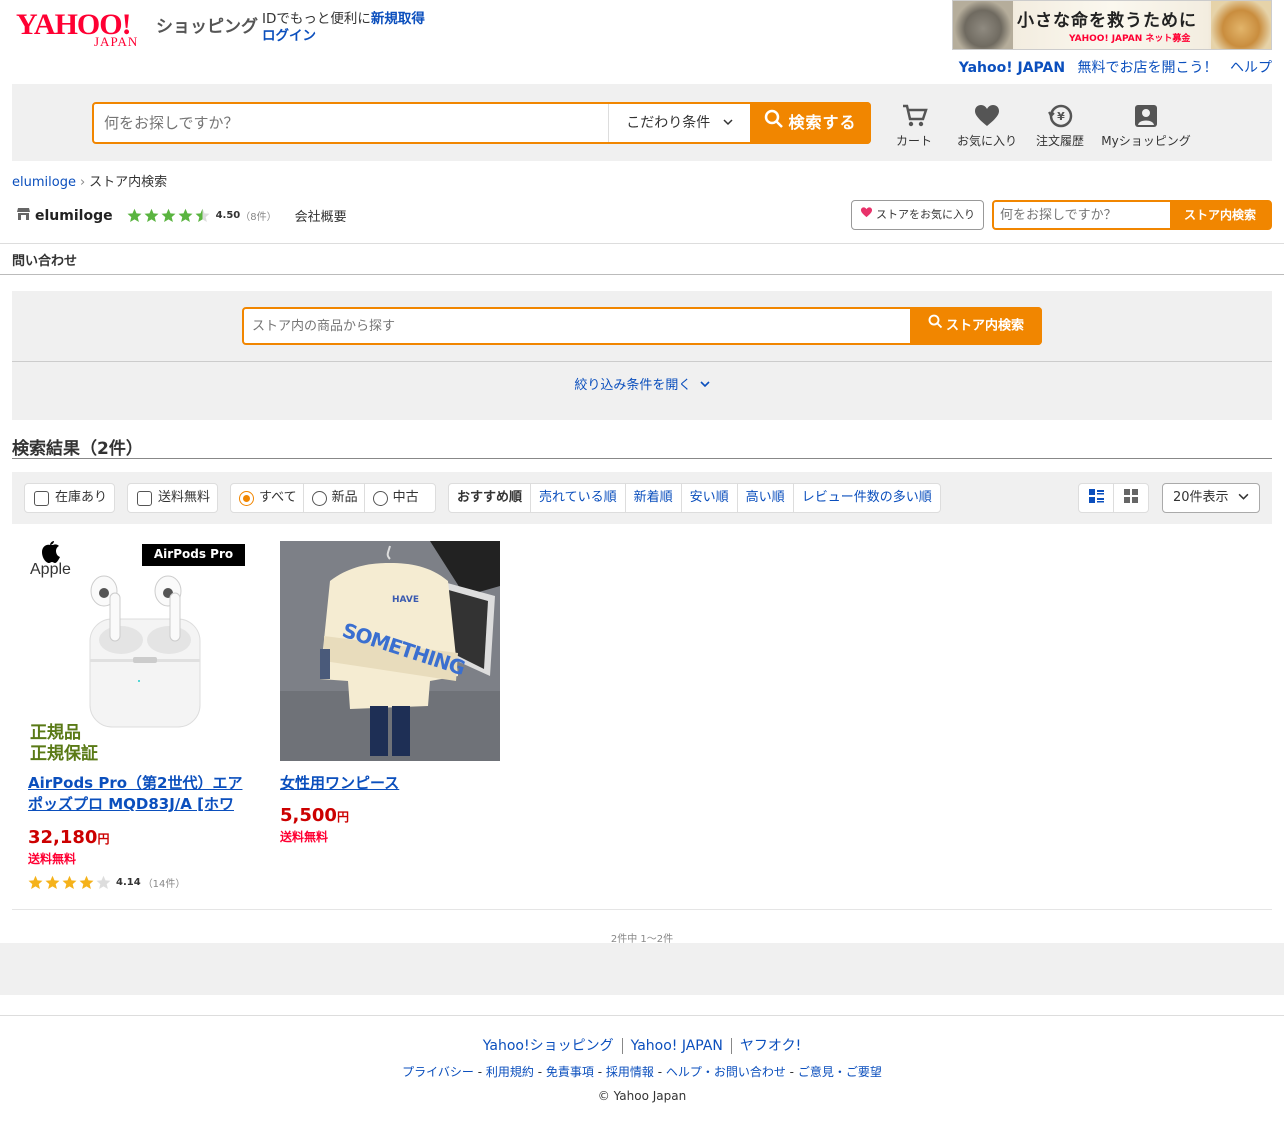 Image resolution: width=1284 pixels, height=1124 pixels. Describe the element at coordinates (642, 969) in the screenshot. I see `pagination-area` at that location.